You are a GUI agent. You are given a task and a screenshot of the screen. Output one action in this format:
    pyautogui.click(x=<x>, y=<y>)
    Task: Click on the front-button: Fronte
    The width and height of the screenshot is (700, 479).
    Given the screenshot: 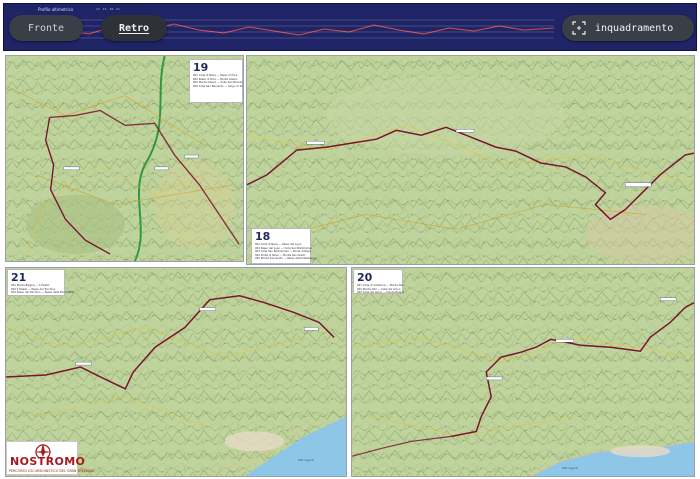 What is the action you would take?
    pyautogui.click(x=46, y=28)
    